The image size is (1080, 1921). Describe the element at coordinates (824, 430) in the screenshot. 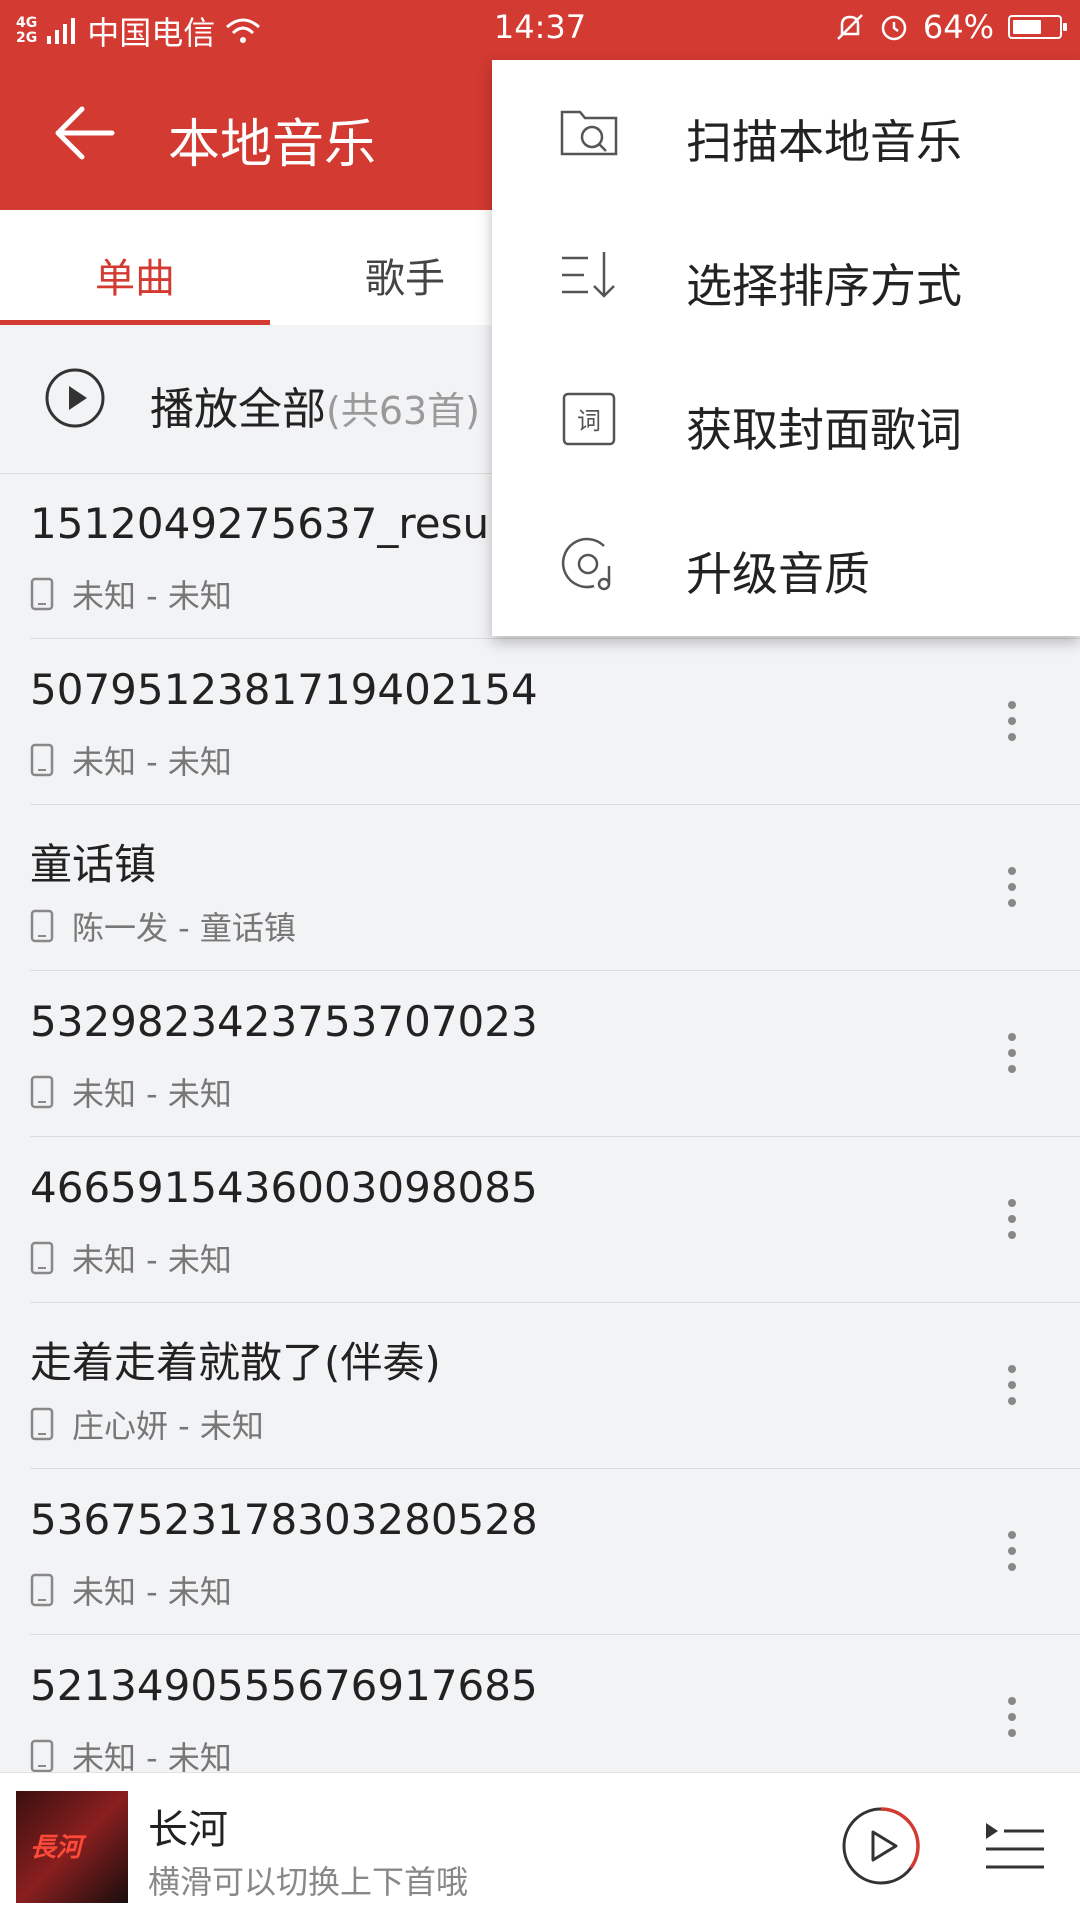

I see `menu-item-label: 获取封面歌词` at that location.